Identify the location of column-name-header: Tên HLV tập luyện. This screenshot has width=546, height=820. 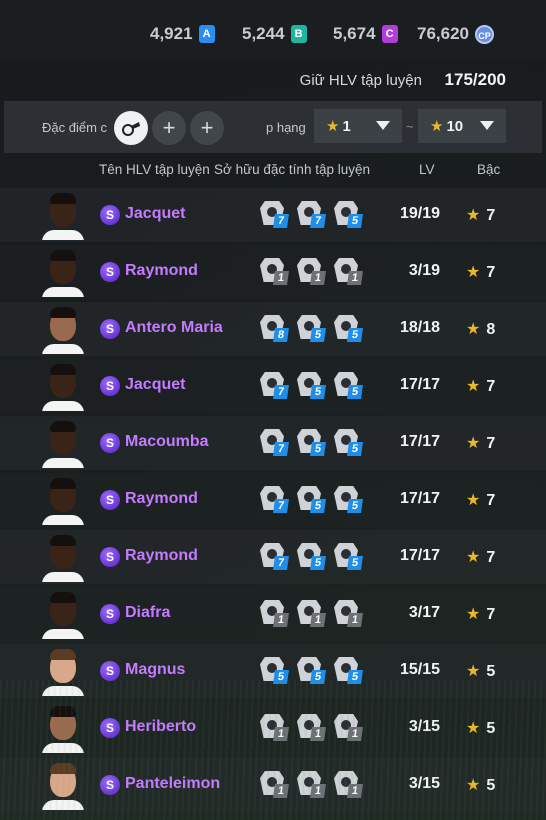
(154, 169).